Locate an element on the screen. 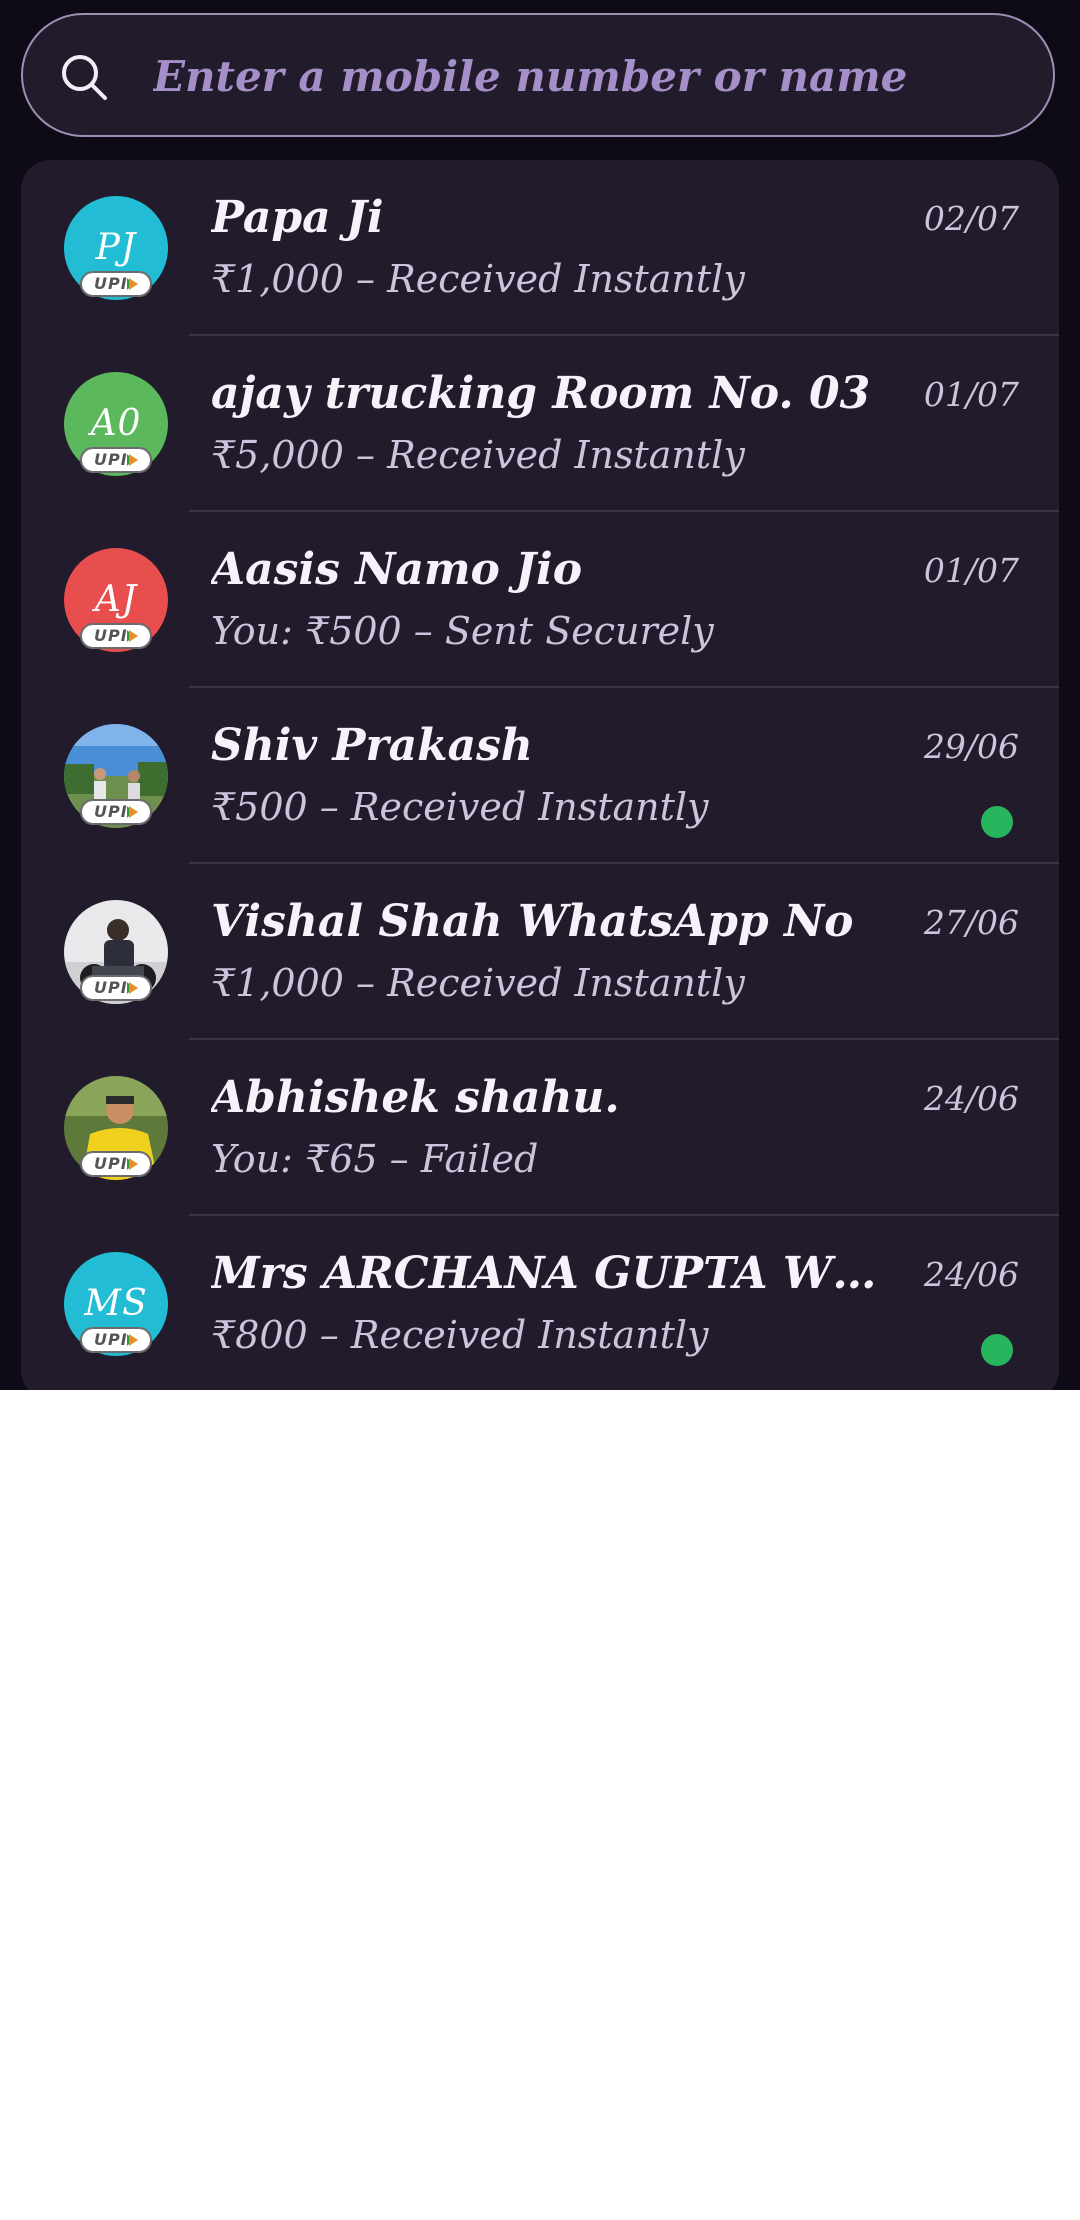 This screenshot has height=2220, width=1080. search-input is located at coordinates (588, 76).